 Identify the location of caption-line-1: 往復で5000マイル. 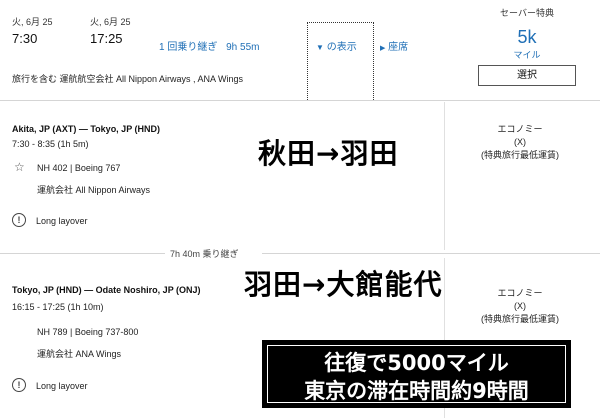
(416, 363).